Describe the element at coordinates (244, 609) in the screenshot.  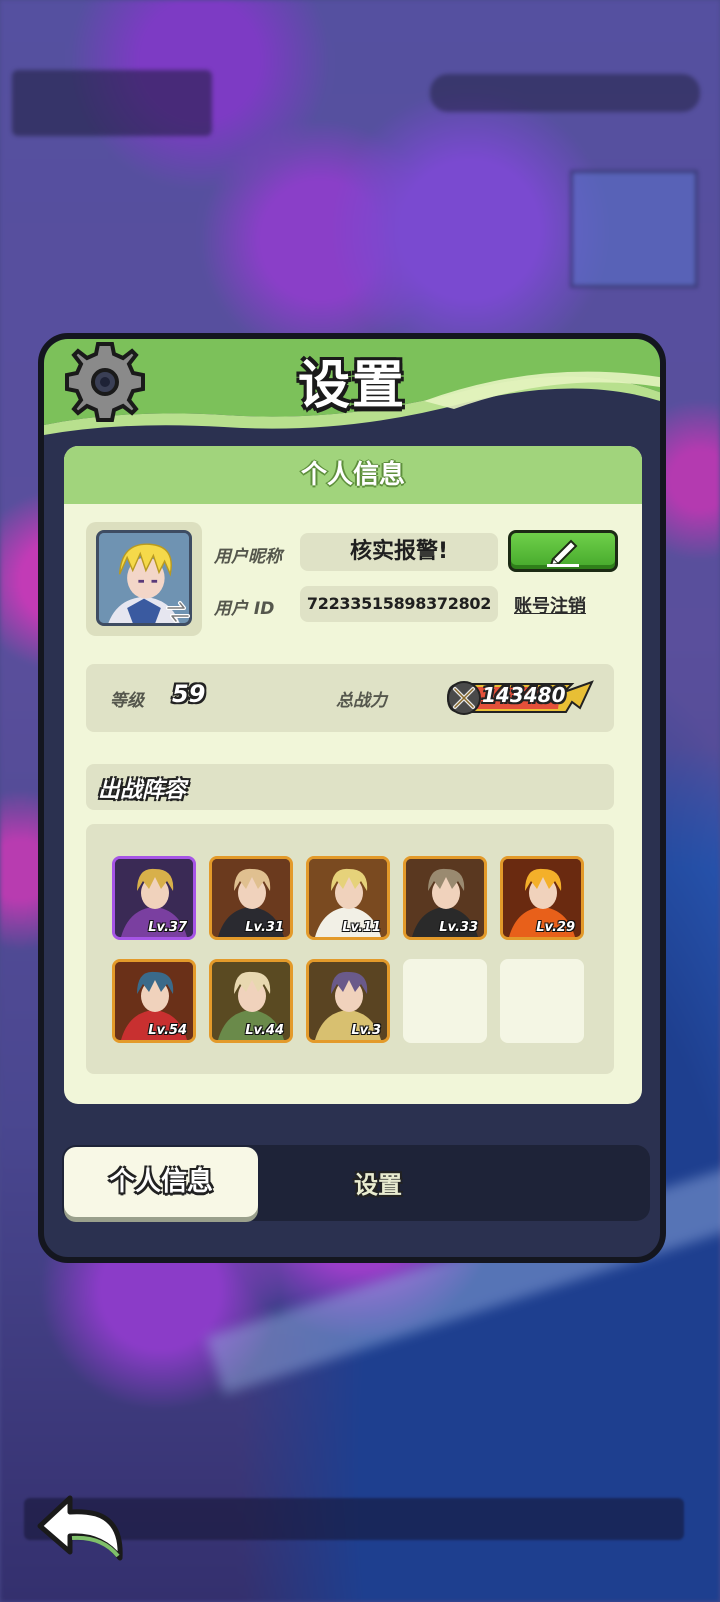
I see `user-id-label: 用户 ID` at that location.